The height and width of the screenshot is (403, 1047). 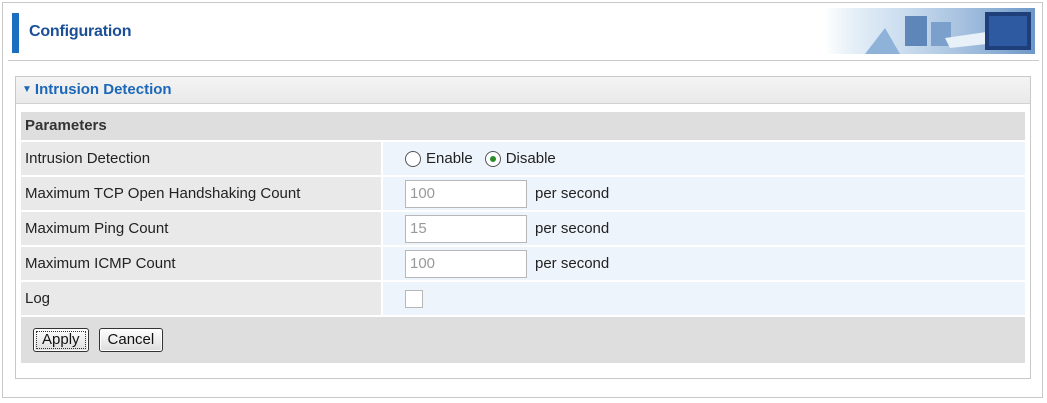 I want to click on log-label: Log, so click(x=201, y=298).